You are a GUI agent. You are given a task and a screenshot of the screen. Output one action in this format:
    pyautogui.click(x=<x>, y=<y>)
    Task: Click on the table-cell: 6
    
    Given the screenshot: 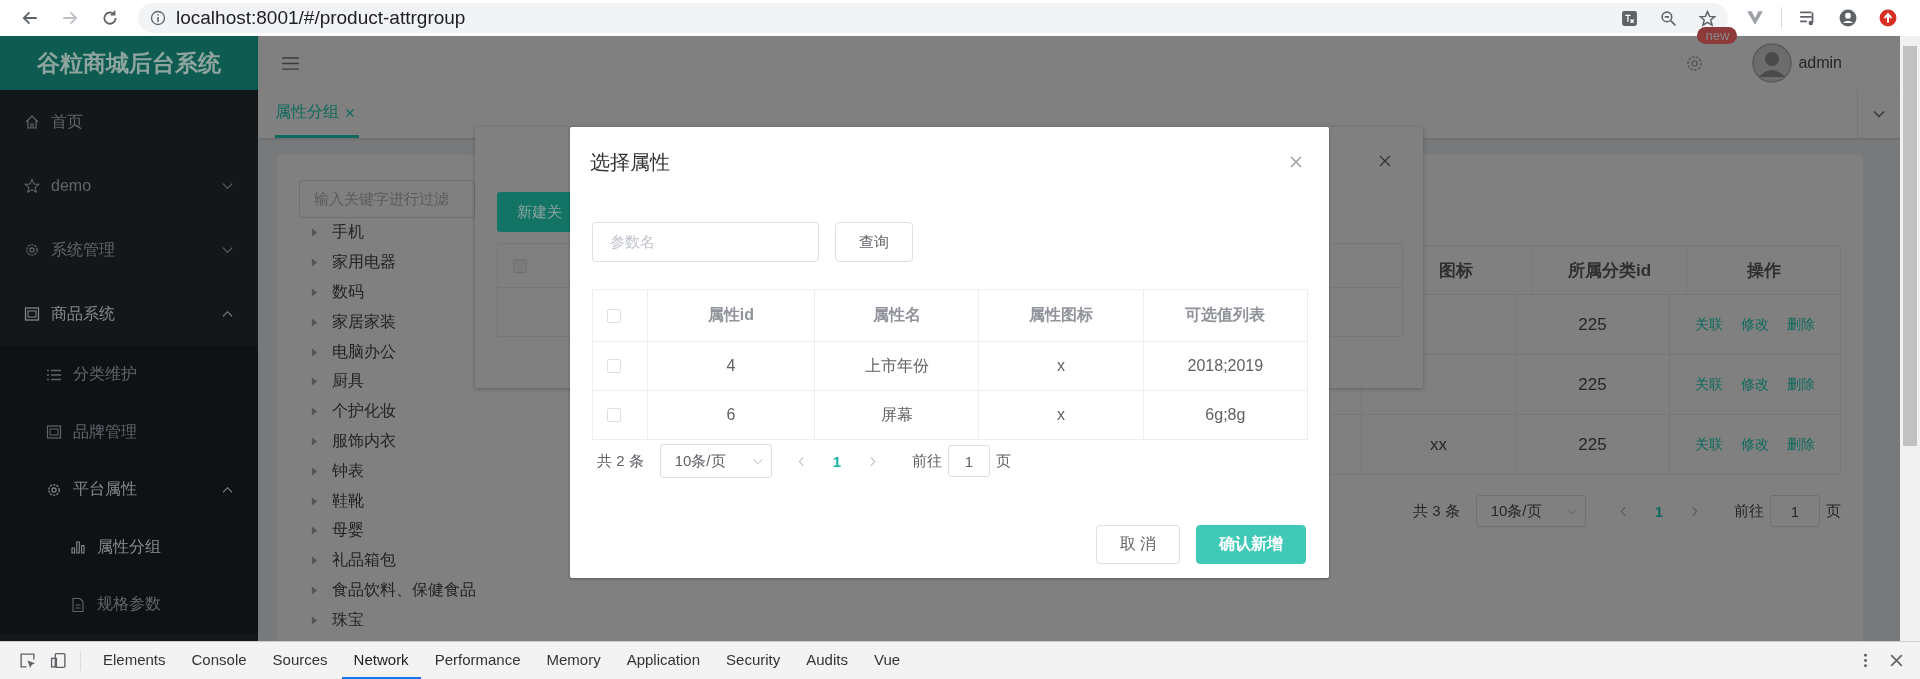 What is the action you would take?
    pyautogui.click(x=731, y=415)
    